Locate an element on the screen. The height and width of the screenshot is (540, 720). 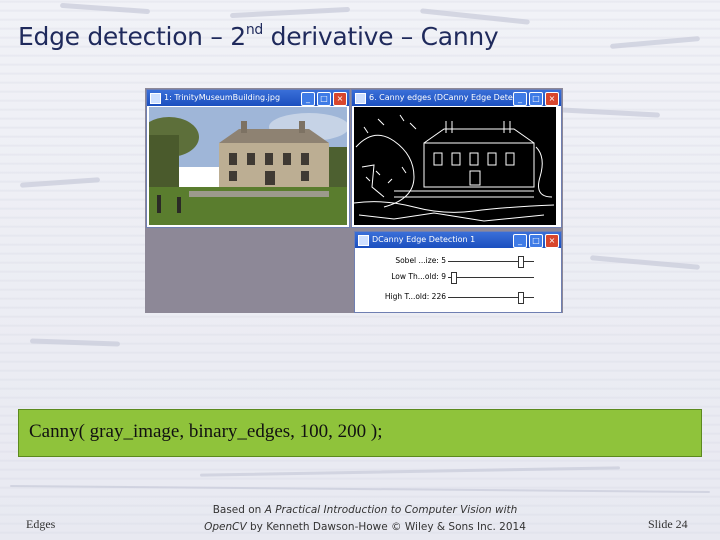
controls-window-titlebar: DCanny Edge Detection 1 _ □ × is located at coordinates (458, 240).